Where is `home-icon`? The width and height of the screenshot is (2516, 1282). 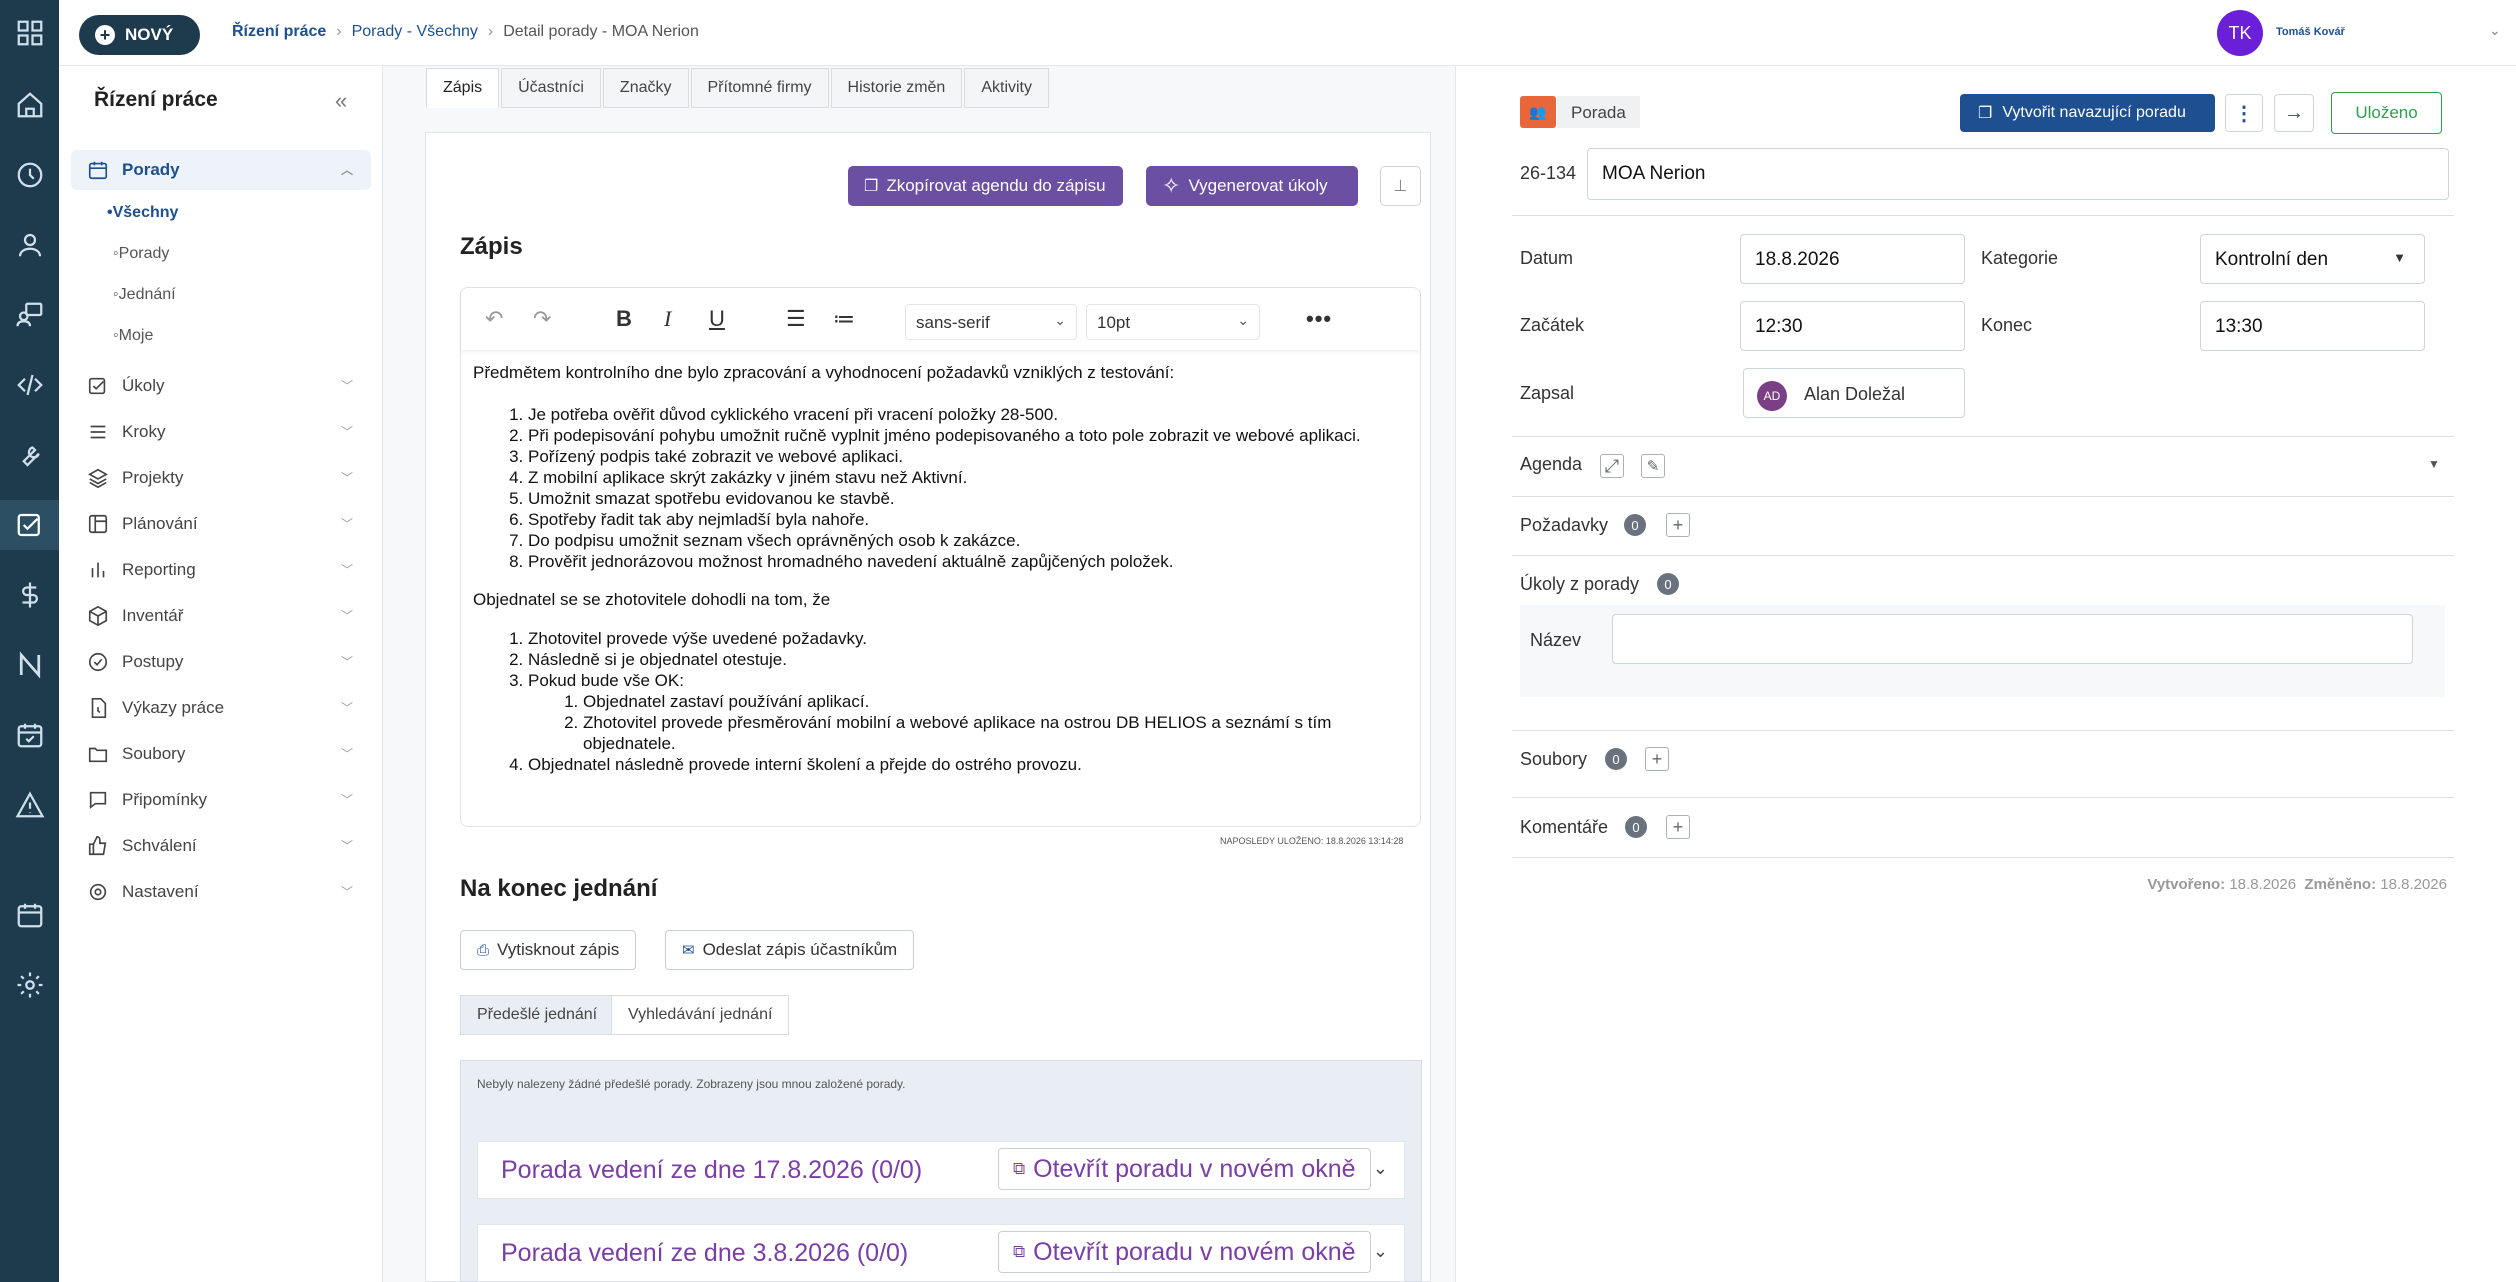 home-icon is located at coordinates (29, 105).